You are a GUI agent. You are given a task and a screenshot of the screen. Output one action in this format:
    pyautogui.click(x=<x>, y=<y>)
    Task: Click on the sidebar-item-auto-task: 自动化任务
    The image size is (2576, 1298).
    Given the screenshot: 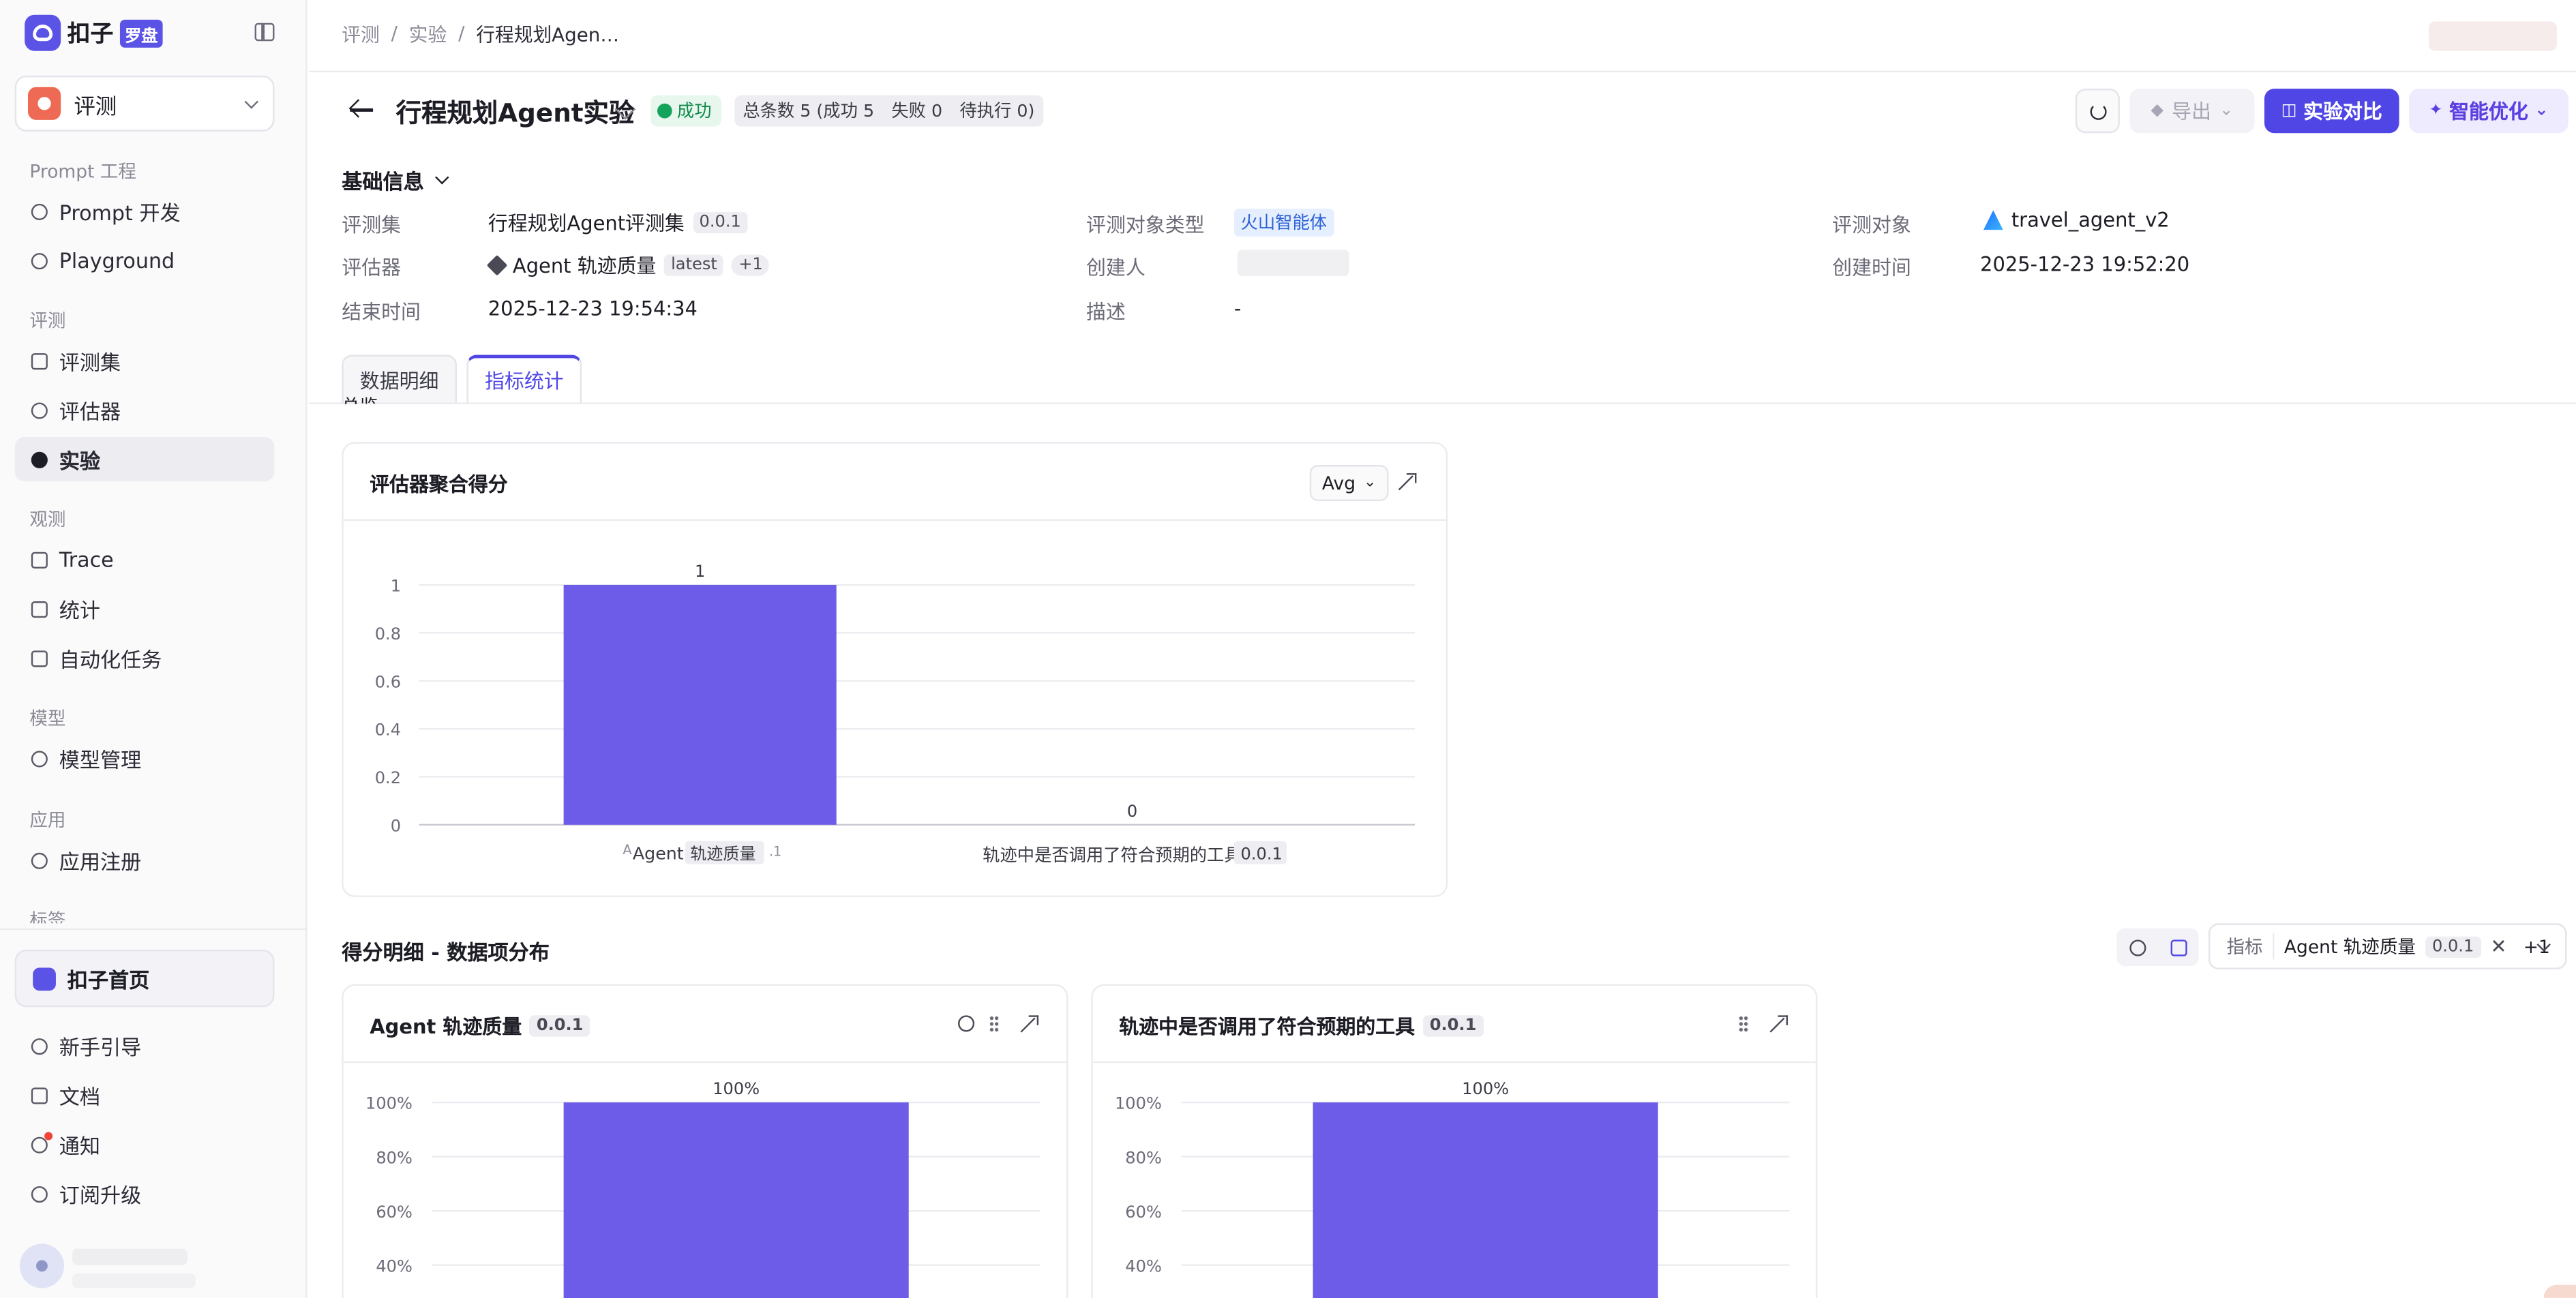 What is the action you would take?
    pyautogui.click(x=145, y=658)
    